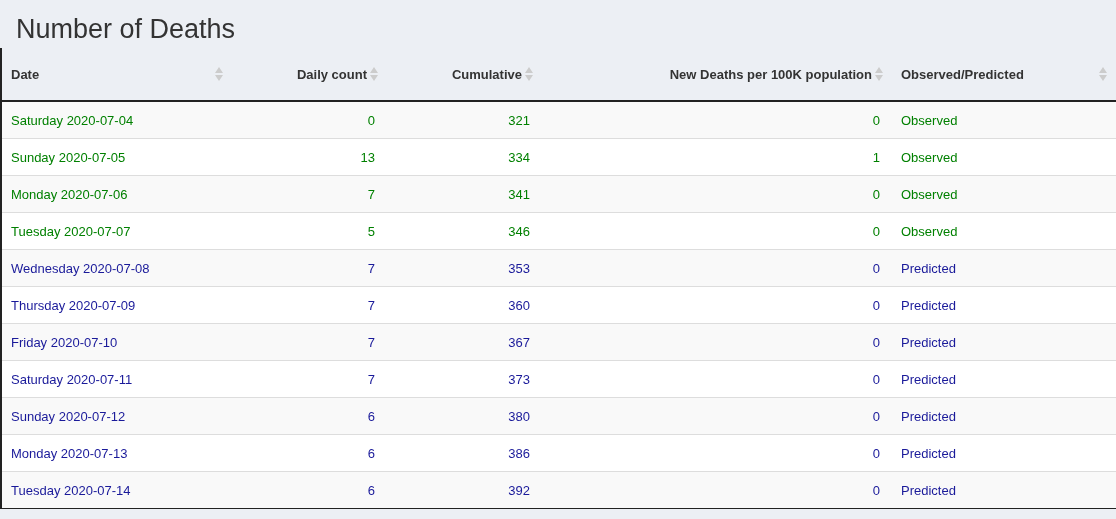 The height and width of the screenshot is (519, 1116). Describe the element at coordinates (64, 342) in the screenshot. I see `table-cell-text: Friday 2020-07-10` at that location.